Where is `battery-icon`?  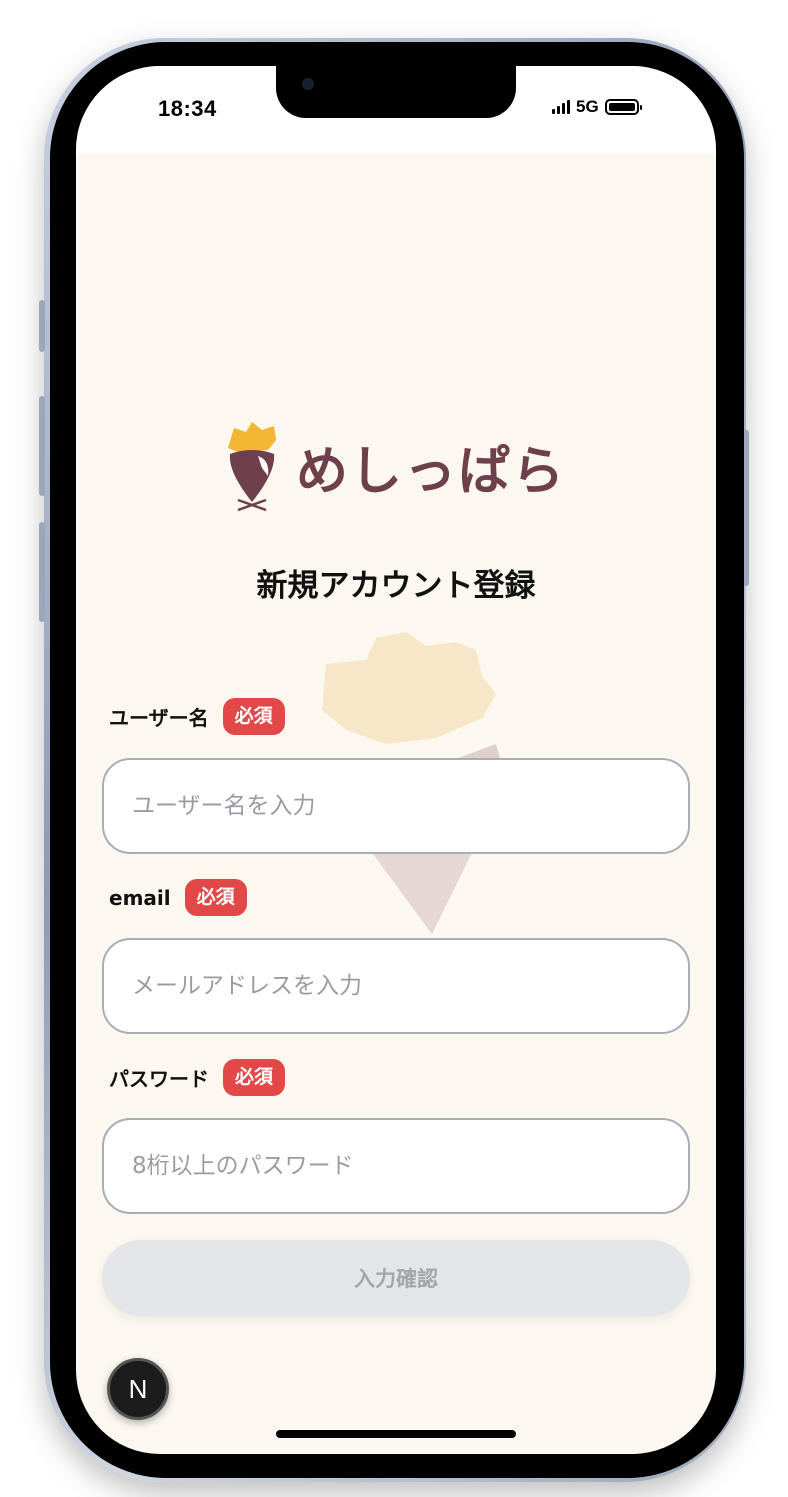 battery-icon is located at coordinates (623, 107).